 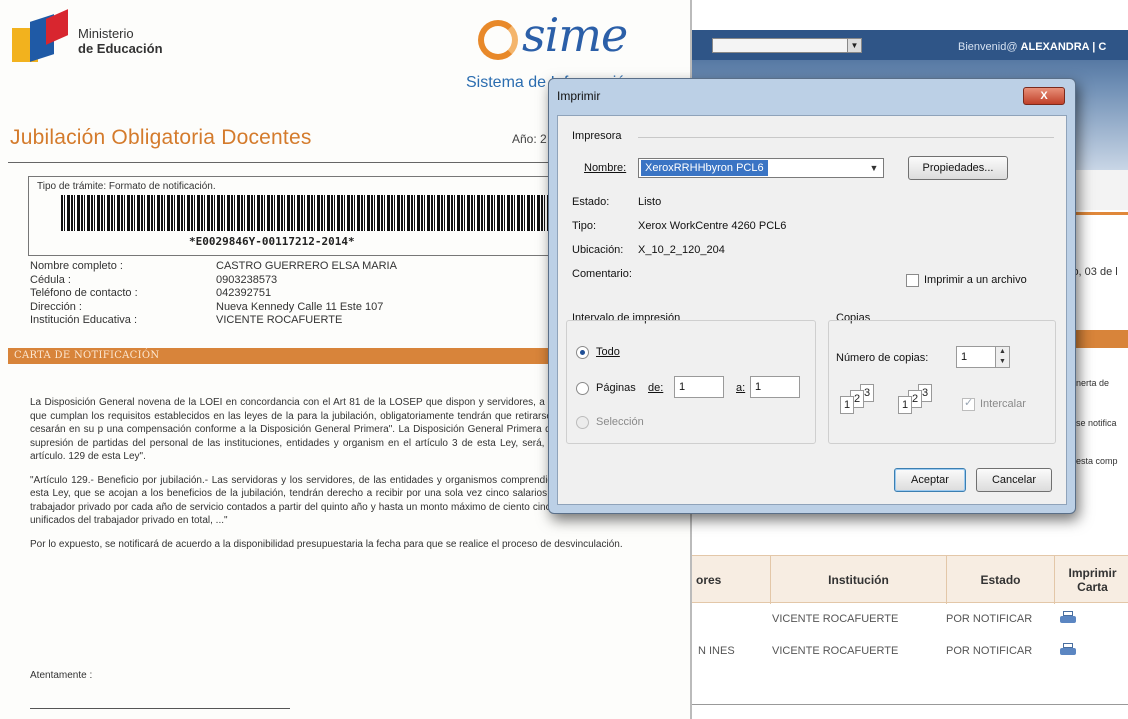 I want to click on status-label: Estado:, so click(x=591, y=202).